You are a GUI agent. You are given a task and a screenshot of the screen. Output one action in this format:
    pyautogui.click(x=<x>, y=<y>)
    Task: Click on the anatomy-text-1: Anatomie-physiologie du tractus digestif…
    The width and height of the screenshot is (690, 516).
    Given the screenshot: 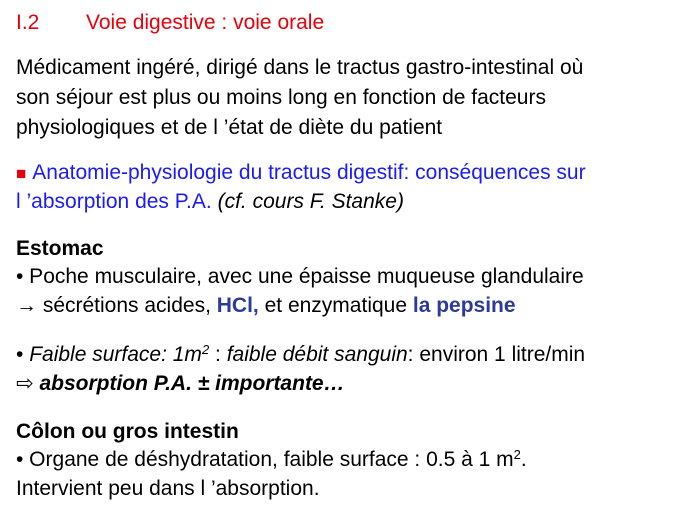 What is the action you would take?
    pyautogui.click(x=309, y=172)
    